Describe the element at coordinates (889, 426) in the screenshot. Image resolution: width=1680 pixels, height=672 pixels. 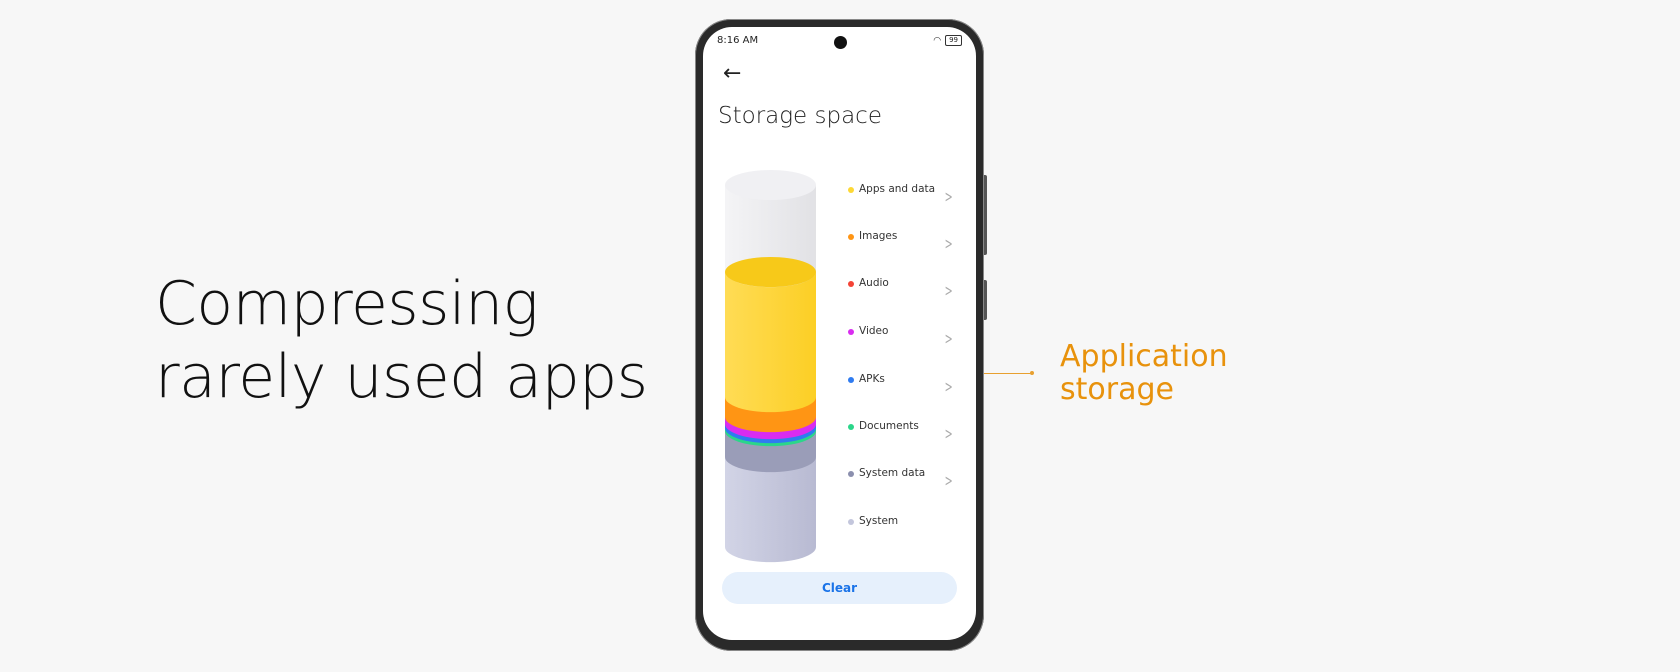
I see `legend-label: Documents` at that location.